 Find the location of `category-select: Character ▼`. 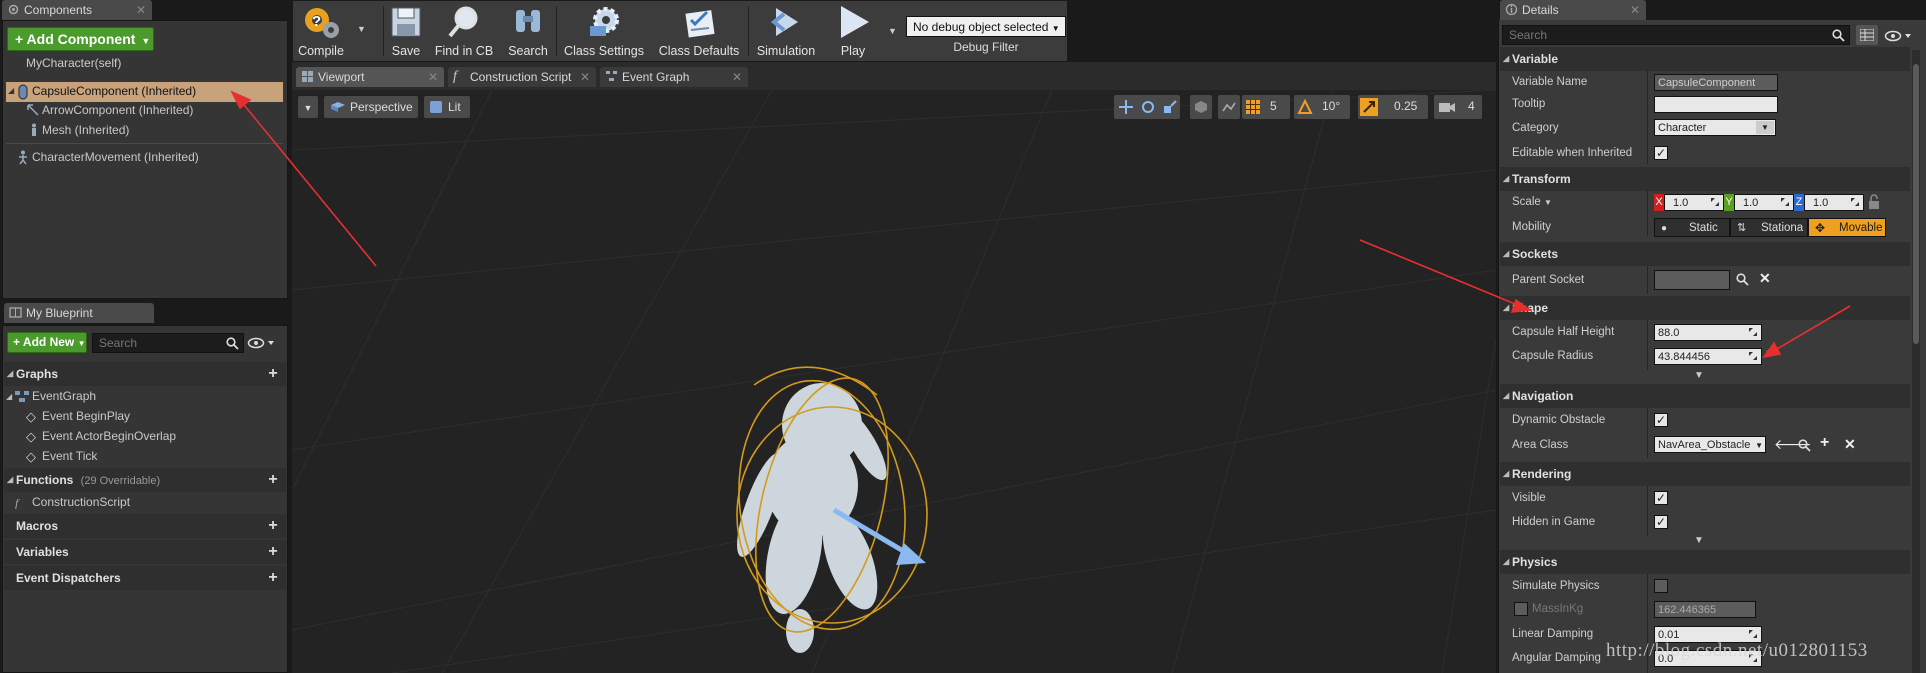

category-select: Character ▼ is located at coordinates (1715, 127).